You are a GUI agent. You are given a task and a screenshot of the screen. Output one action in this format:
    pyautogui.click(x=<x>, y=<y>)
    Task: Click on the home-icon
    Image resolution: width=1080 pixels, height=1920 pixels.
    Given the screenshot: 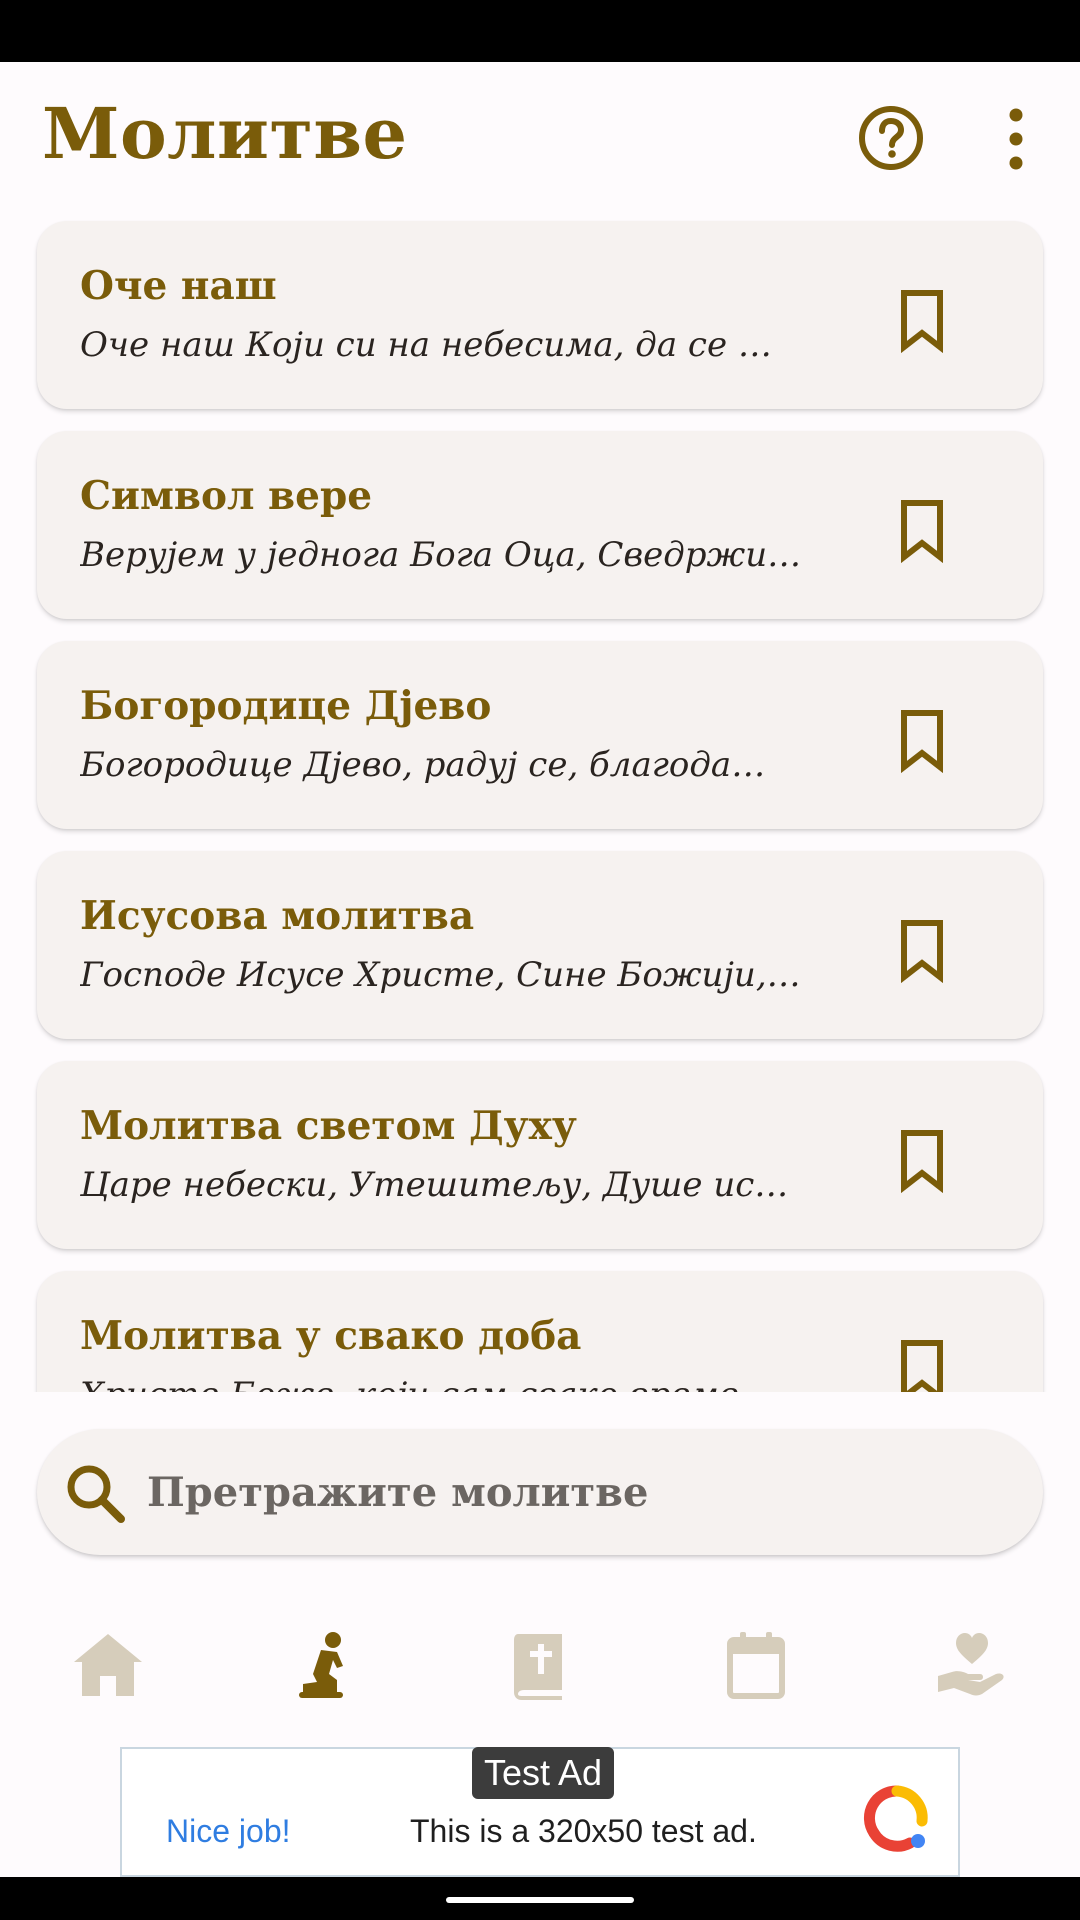 What is the action you would take?
    pyautogui.click(x=108, y=1665)
    